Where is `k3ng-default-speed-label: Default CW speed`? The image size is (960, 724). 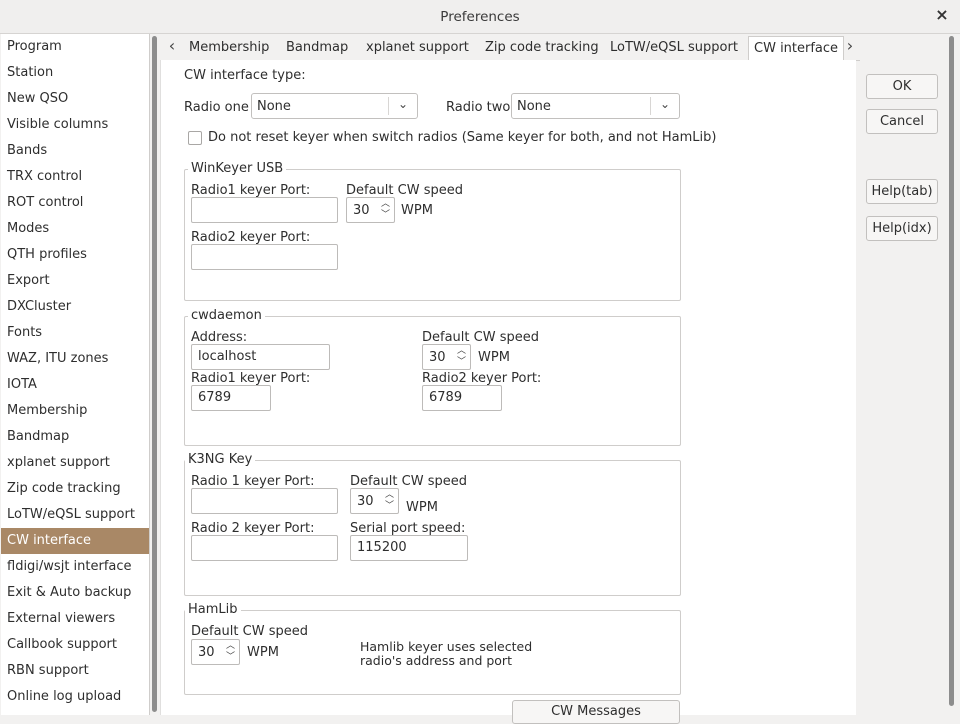 k3ng-default-speed-label: Default CW speed is located at coordinates (408, 481).